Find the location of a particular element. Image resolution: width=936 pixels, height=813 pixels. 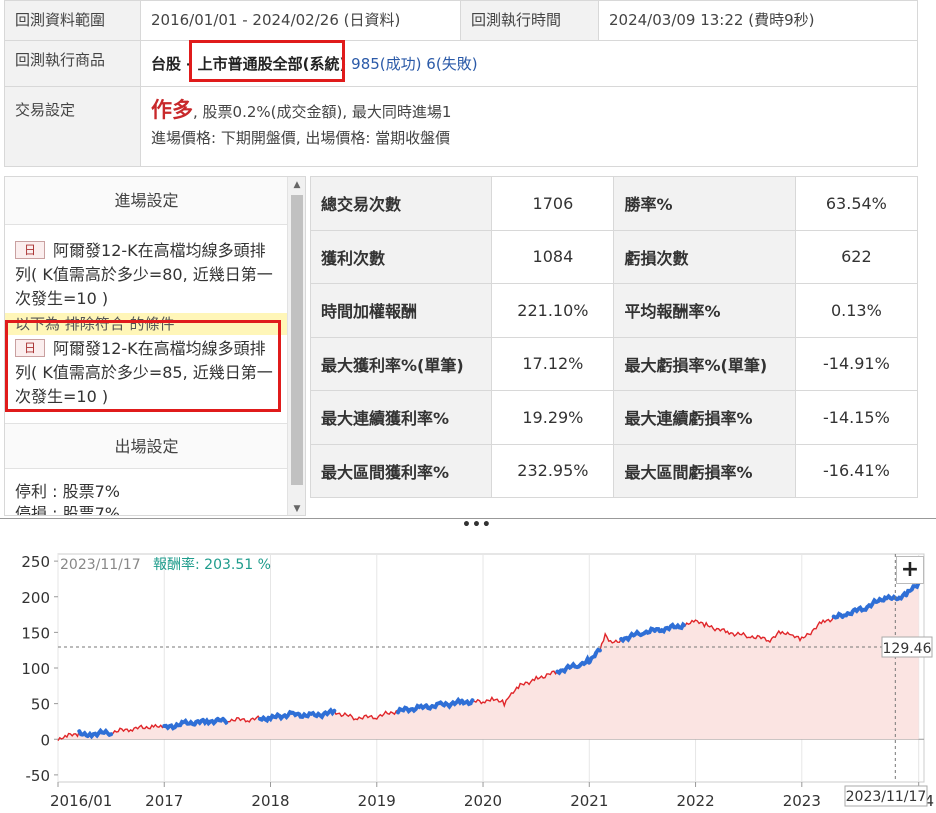

stat-label: 最大獲利率%(單筆) is located at coordinates (401, 363).